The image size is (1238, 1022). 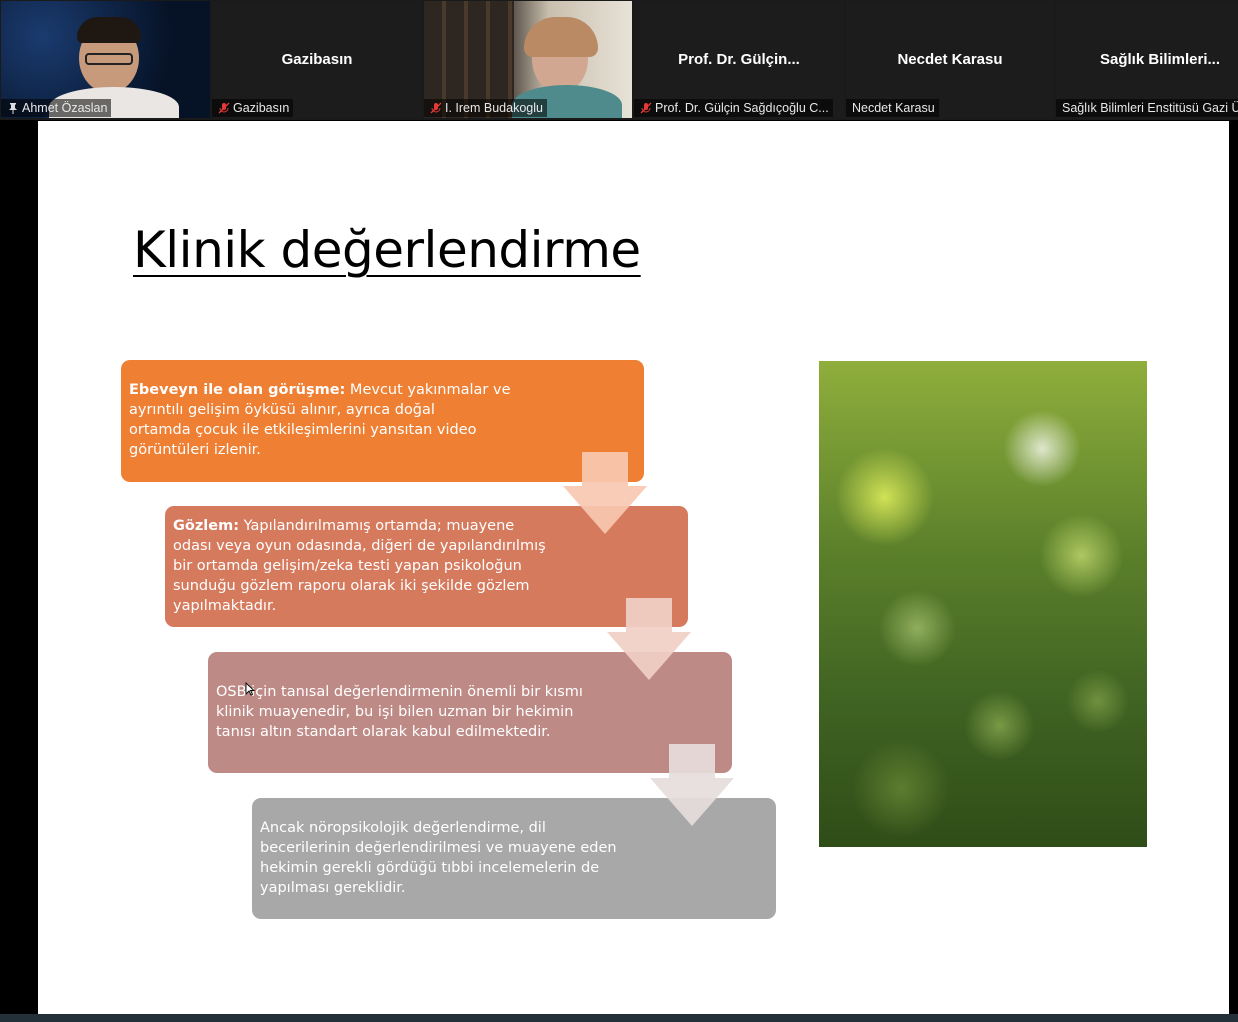 What do you see at coordinates (403, 828) in the screenshot?
I see `step-line: Ancak nöropsikolojik değerlendirme, dil` at bounding box center [403, 828].